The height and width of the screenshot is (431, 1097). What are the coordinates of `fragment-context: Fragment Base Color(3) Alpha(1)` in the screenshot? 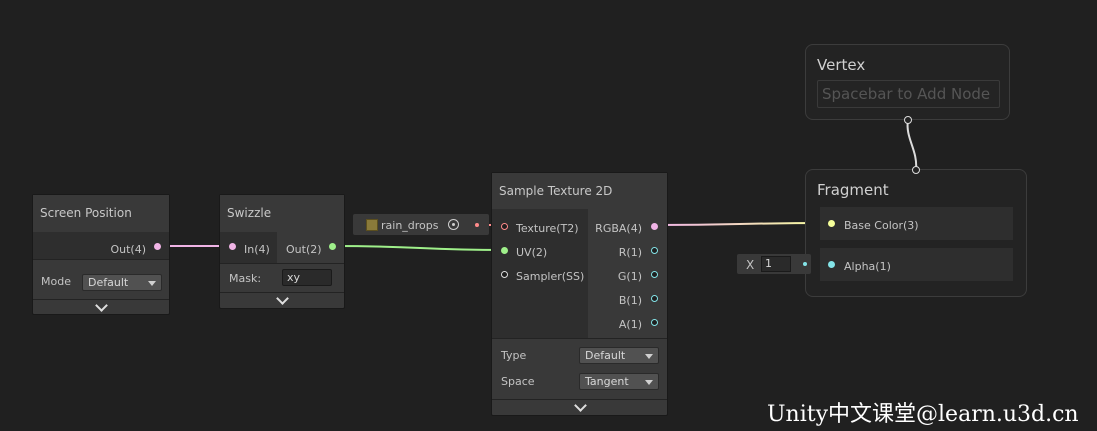 It's located at (916, 231).